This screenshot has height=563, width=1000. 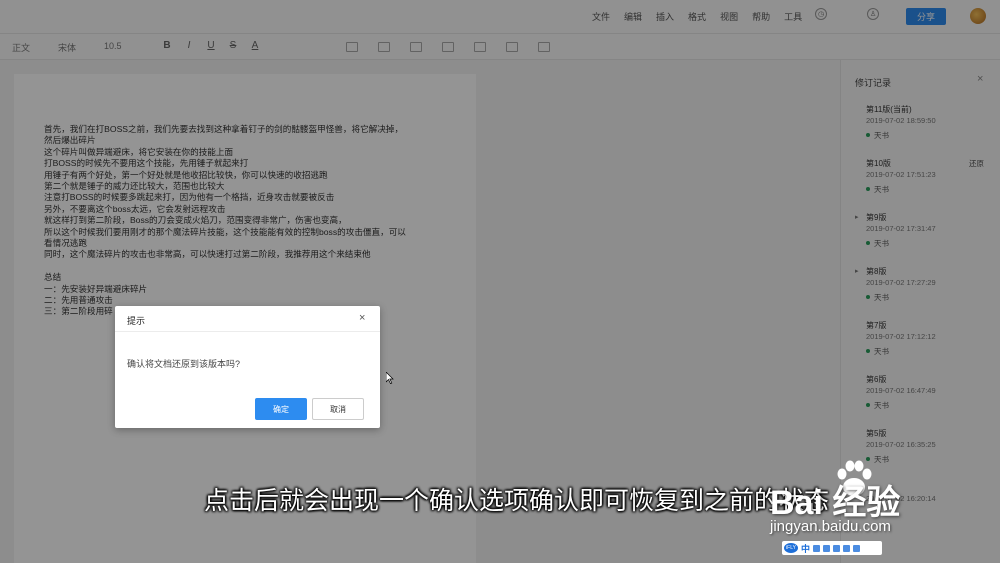 I want to click on dialog-close-icon: ×, so click(x=362, y=318).